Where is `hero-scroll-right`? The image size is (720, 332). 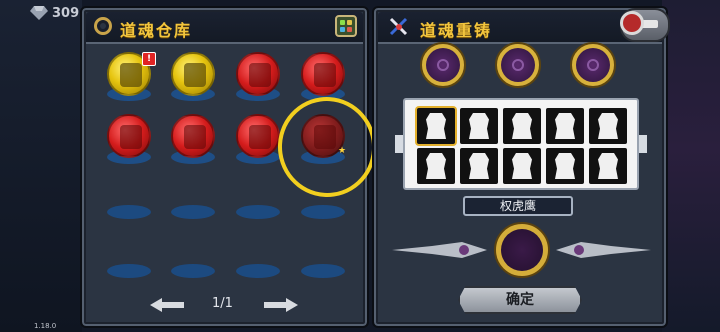 hero-scroll-right is located at coordinates (643, 144).